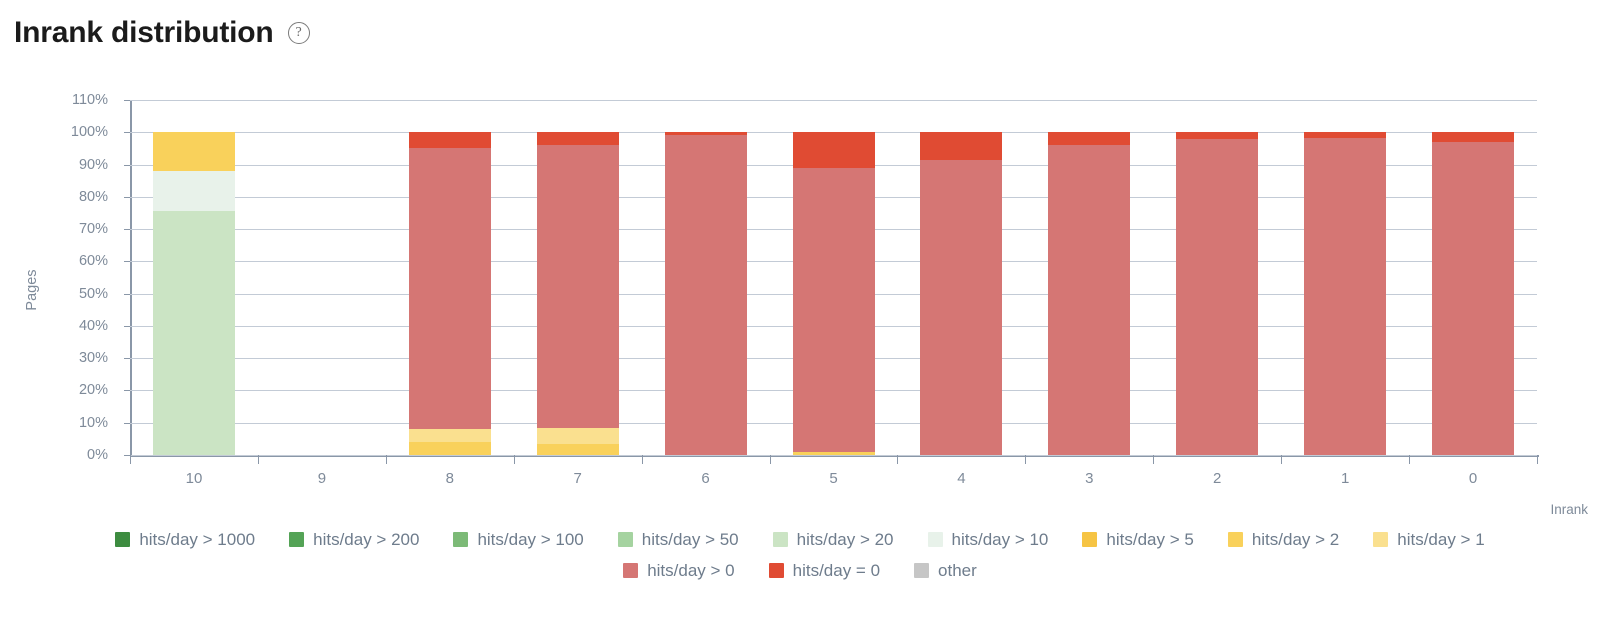  What do you see at coordinates (93, 229) in the screenshot?
I see `y-axis-tick-label: 70%` at bounding box center [93, 229].